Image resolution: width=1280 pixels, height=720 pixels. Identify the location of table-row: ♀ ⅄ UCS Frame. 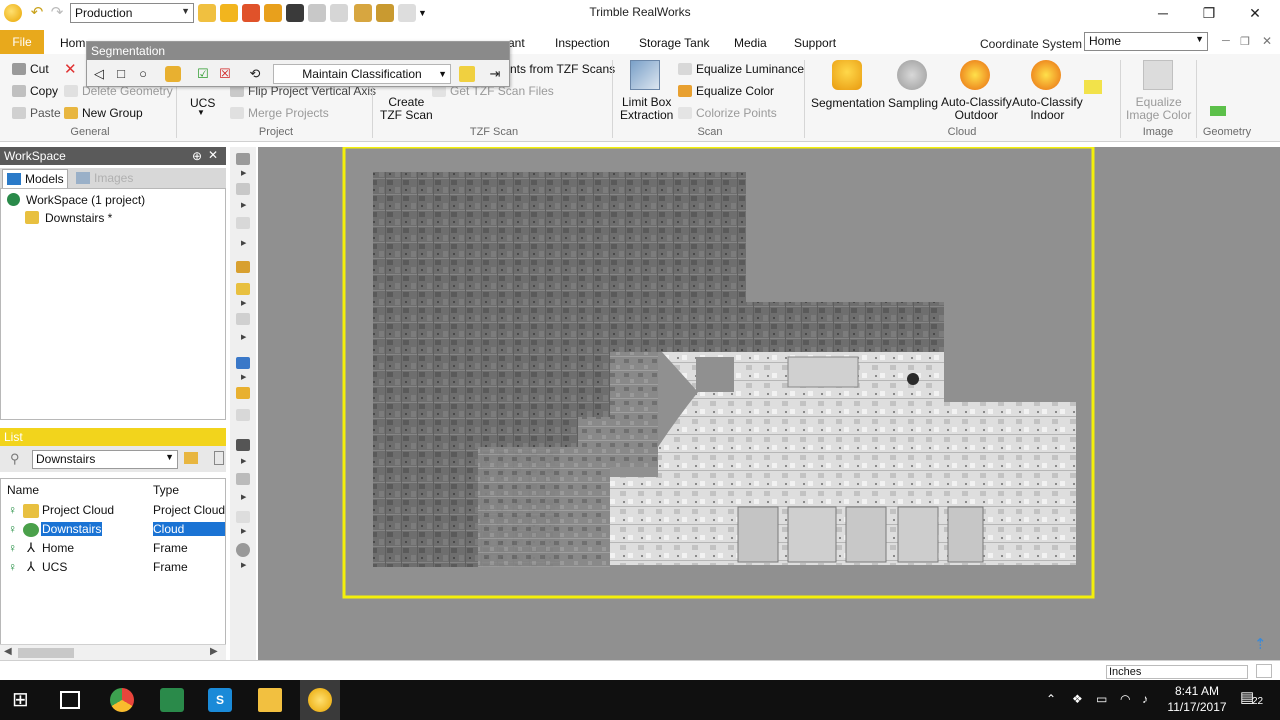
(113, 567).